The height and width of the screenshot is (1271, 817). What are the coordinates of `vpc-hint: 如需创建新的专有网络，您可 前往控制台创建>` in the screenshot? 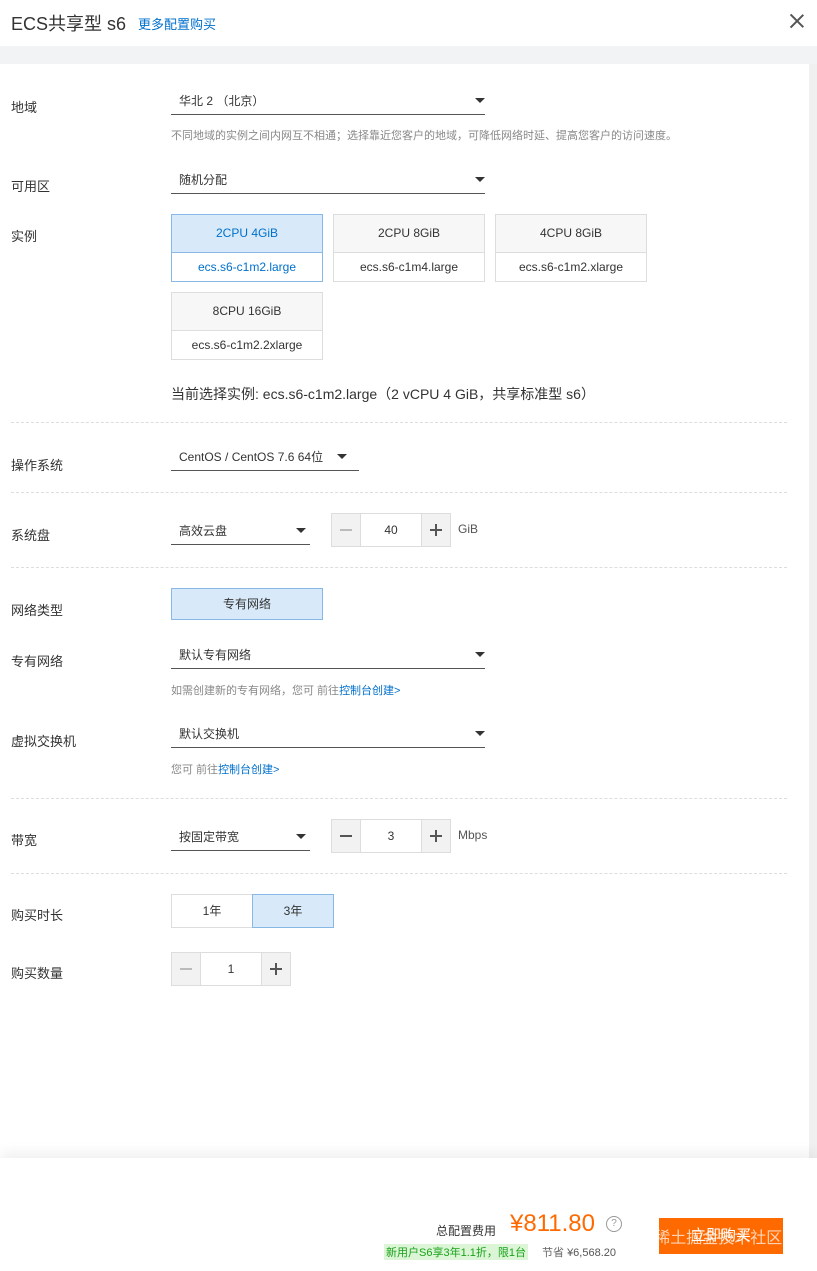 It's located at (286, 690).